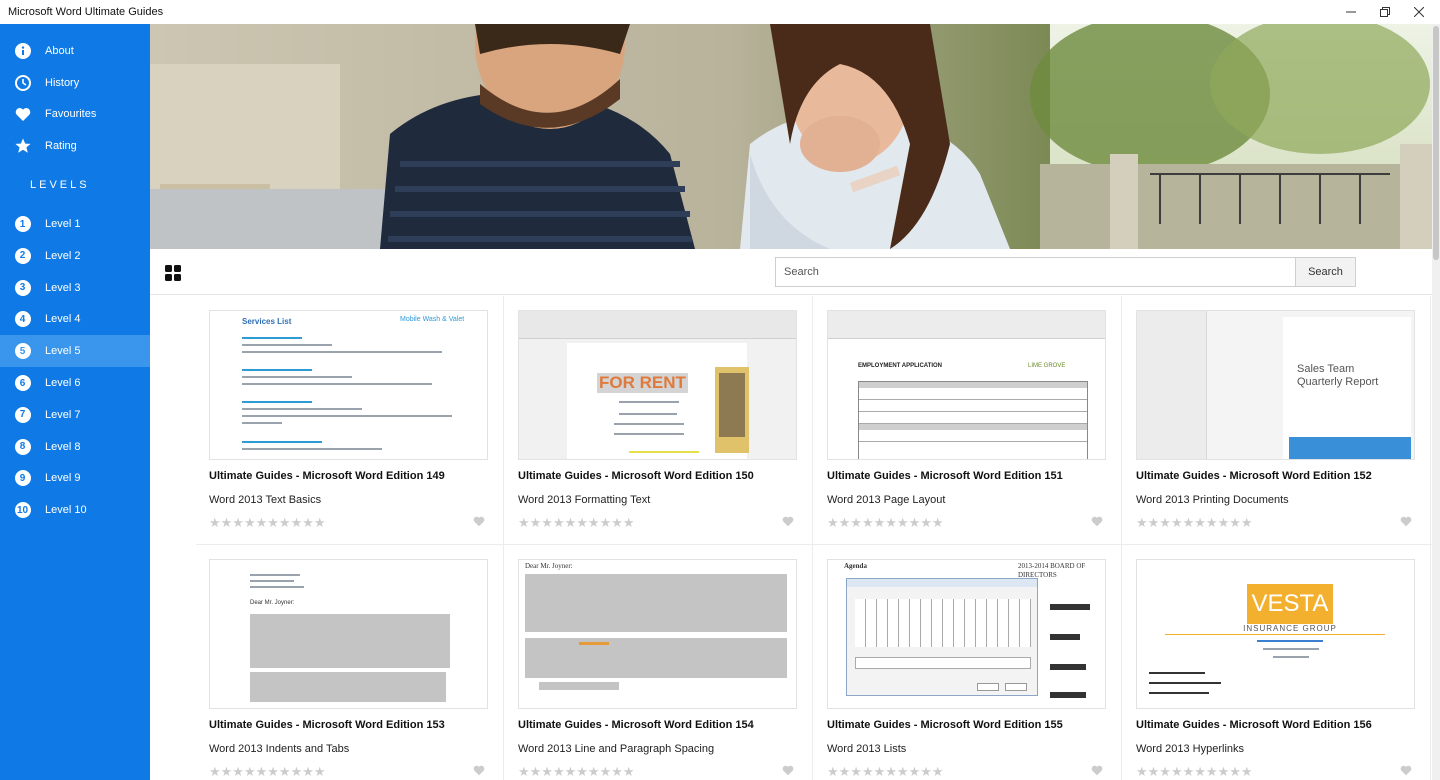 This screenshot has height=780, width=1440. I want to click on toolbar: Search, so click(791, 272).